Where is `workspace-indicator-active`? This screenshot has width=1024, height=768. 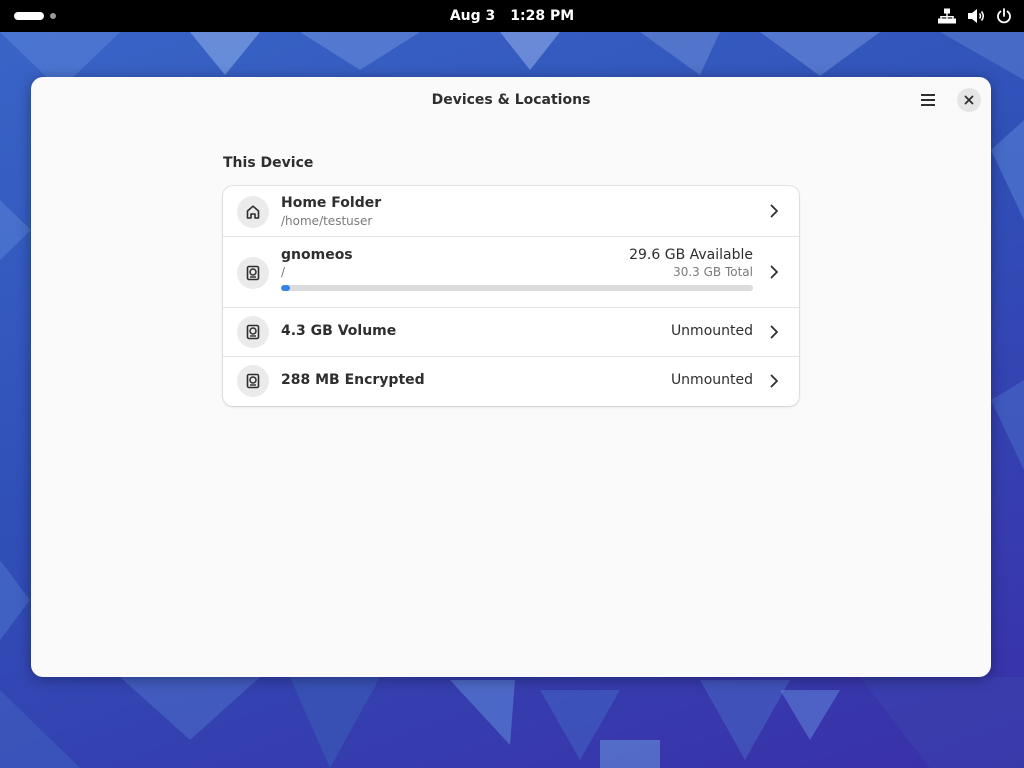
workspace-indicator-active is located at coordinates (29, 16).